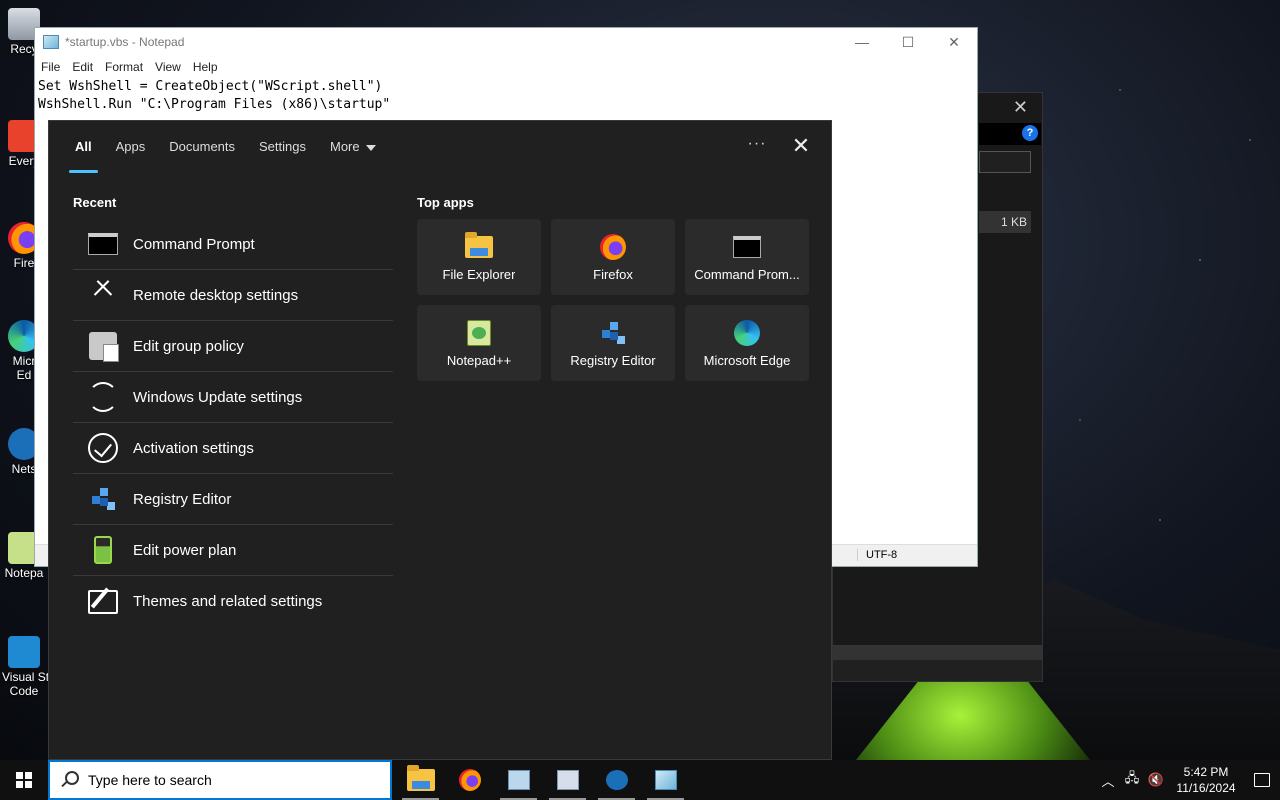 The width and height of the screenshot is (1280, 800). What do you see at coordinates (1206, 772) in the screenshot?
I see `clock-time: 5:42 PM` at bounding box center [1206, 772].